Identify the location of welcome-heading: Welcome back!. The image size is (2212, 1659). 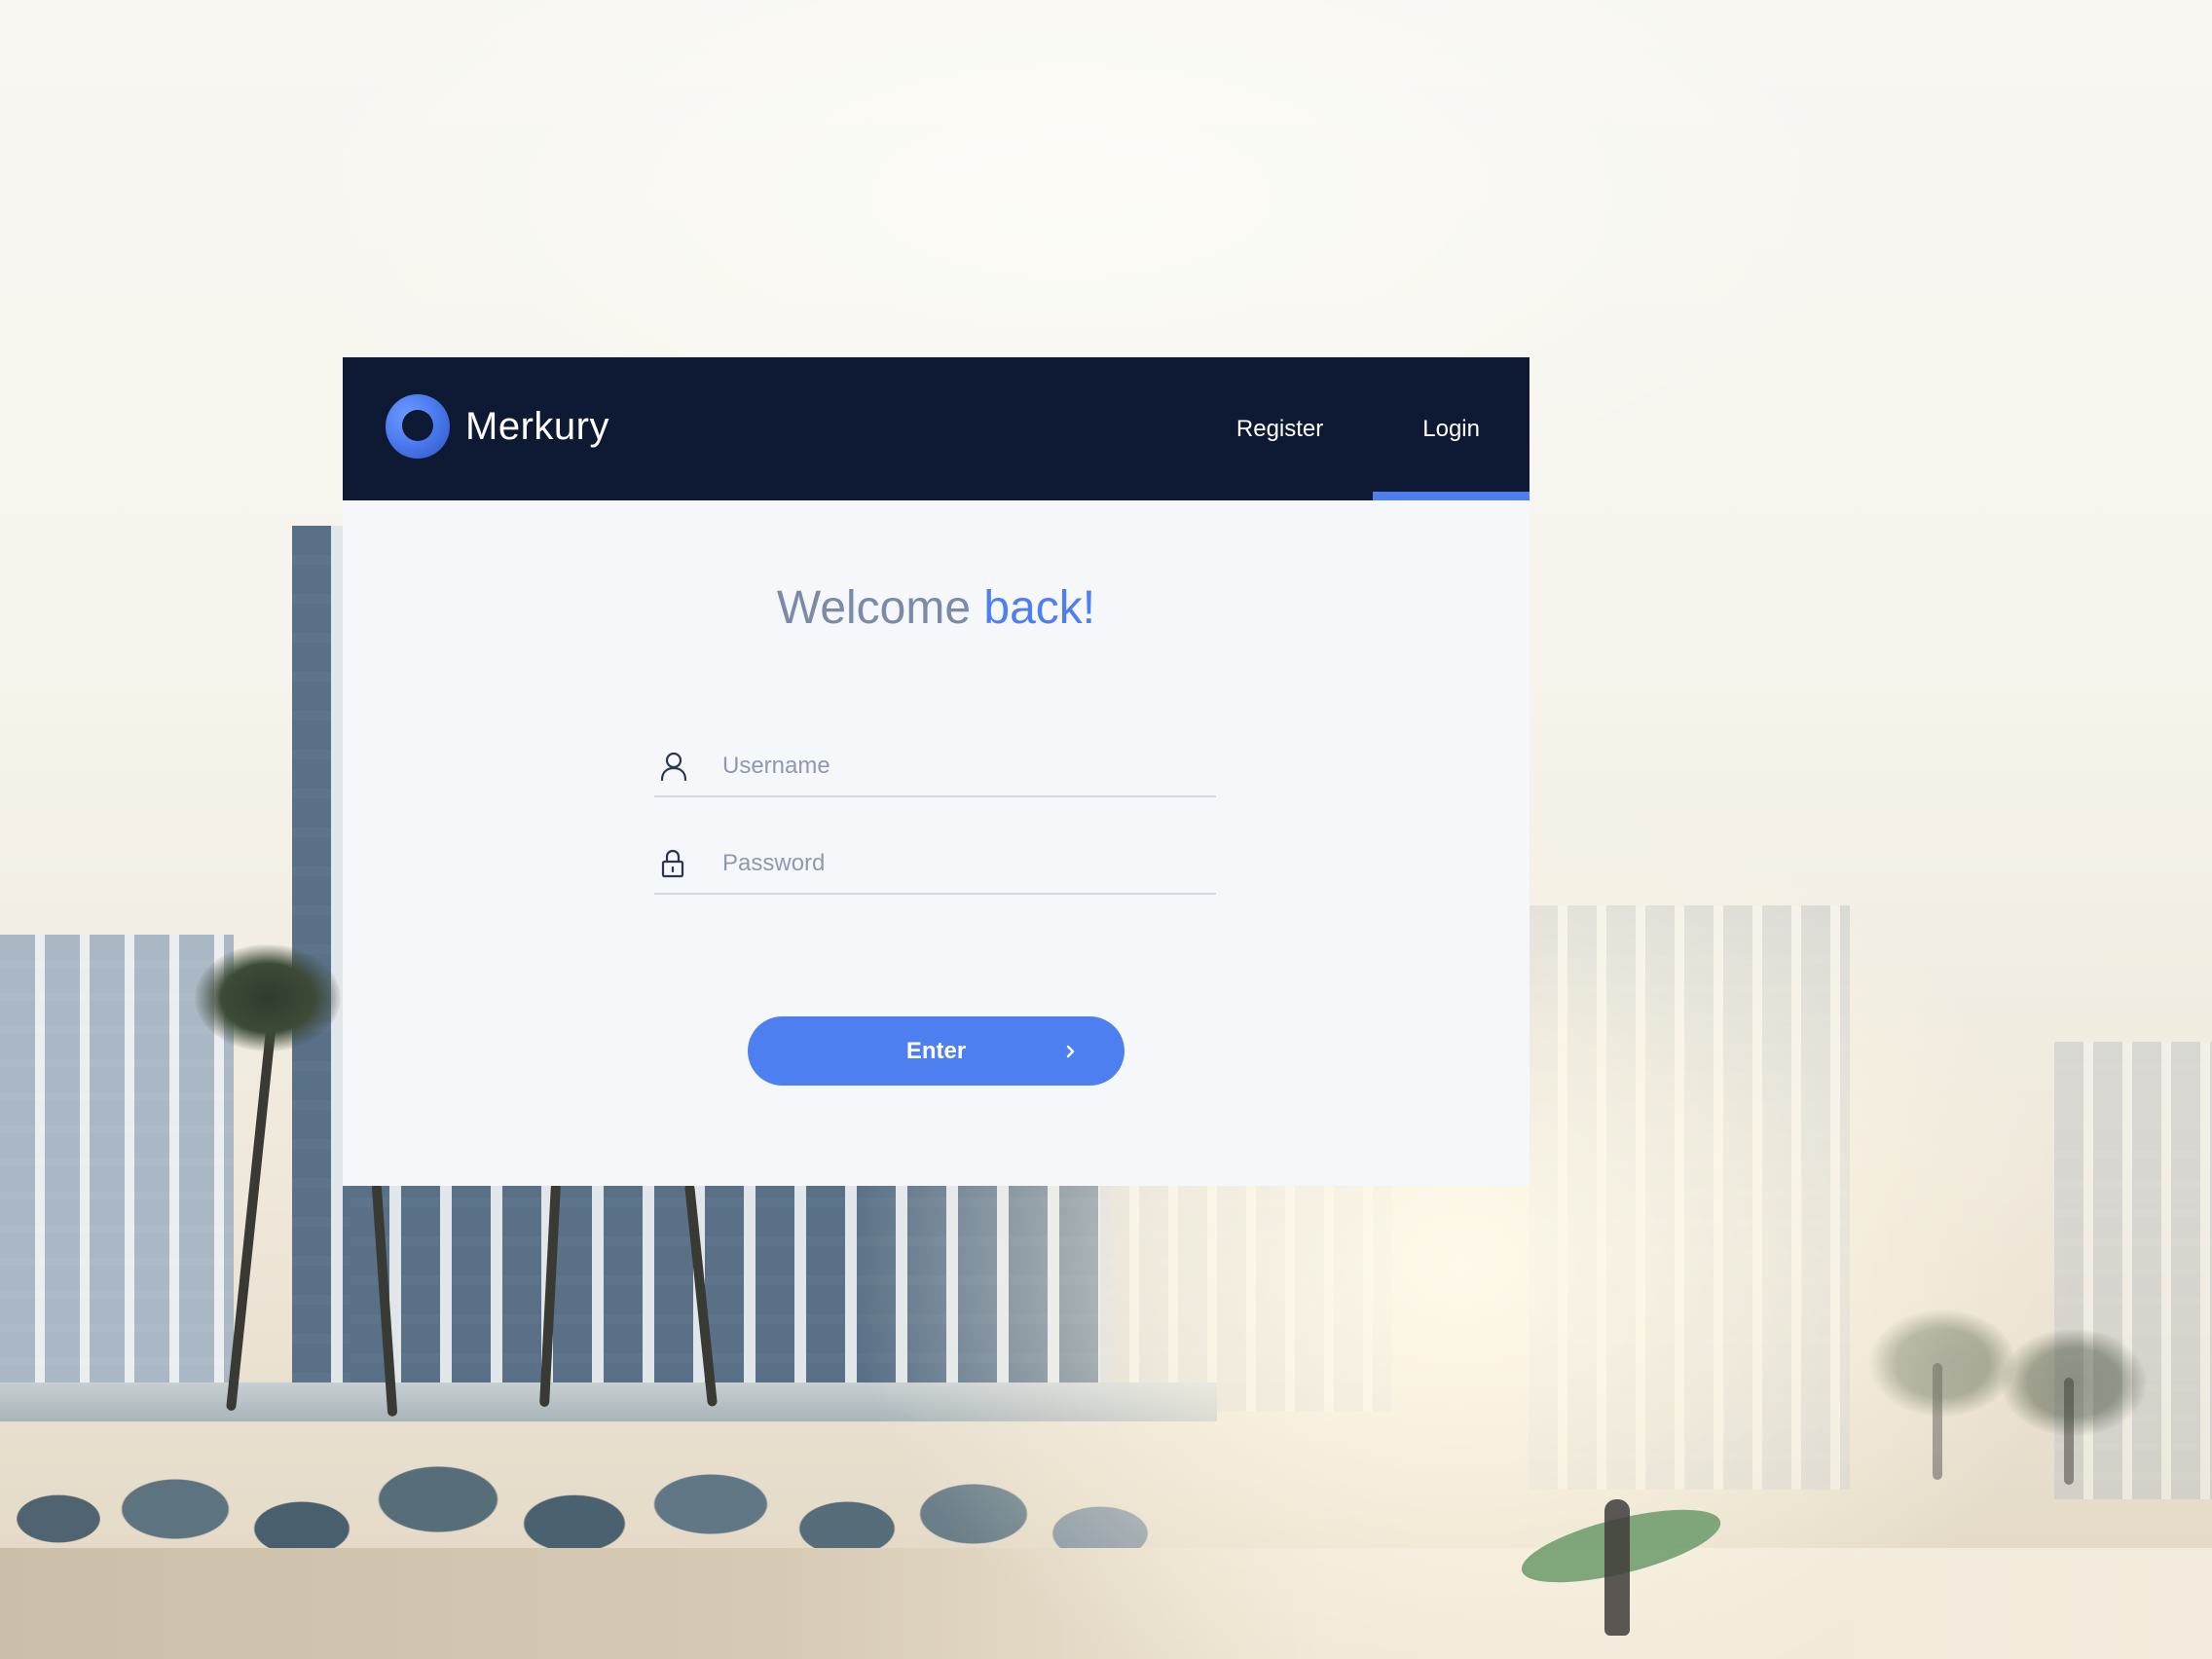
(936, 608).